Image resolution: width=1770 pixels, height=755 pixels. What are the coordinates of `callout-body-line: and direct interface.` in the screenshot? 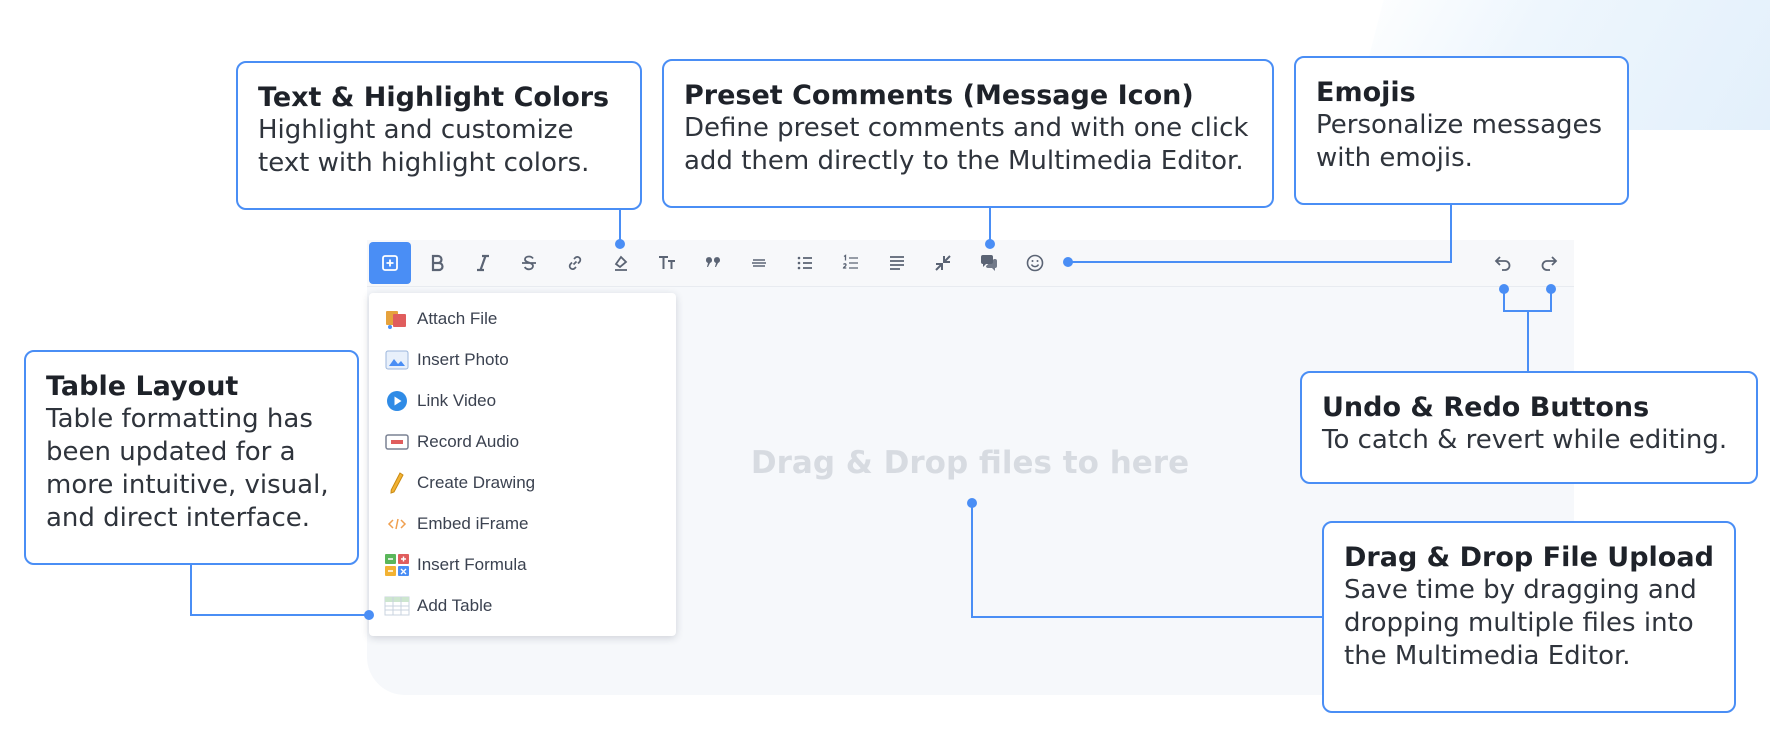 It's located at (178, 518).